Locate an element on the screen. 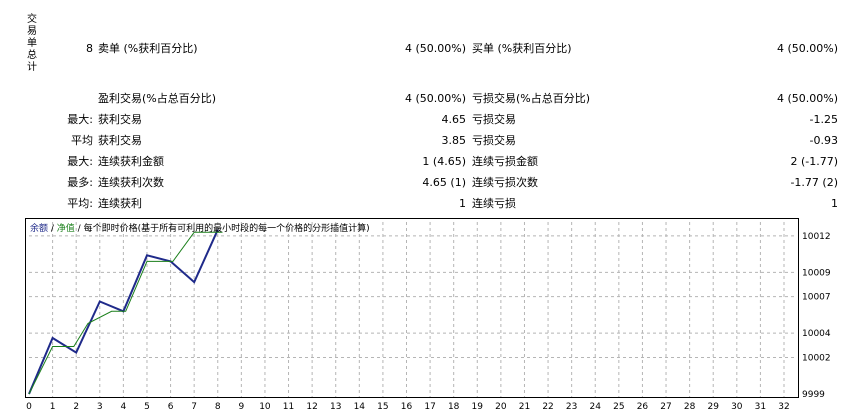 The height and width of the screenshot is (416, 856). x-tick-label: 32 is located at coordinates (783, 407).